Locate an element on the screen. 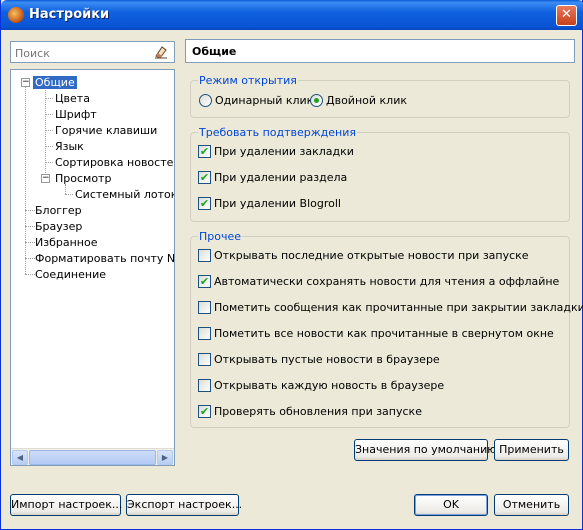  open-empty-in-browser-label: Открывать пустые новости в браузере is located at coordinates (327, 359).